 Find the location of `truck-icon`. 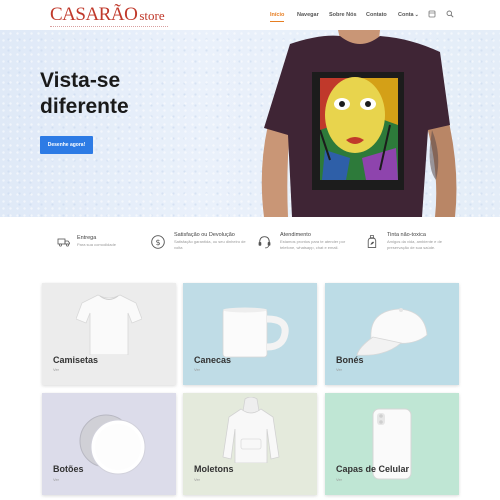

truck-icon is located at coordinates (63, 242).